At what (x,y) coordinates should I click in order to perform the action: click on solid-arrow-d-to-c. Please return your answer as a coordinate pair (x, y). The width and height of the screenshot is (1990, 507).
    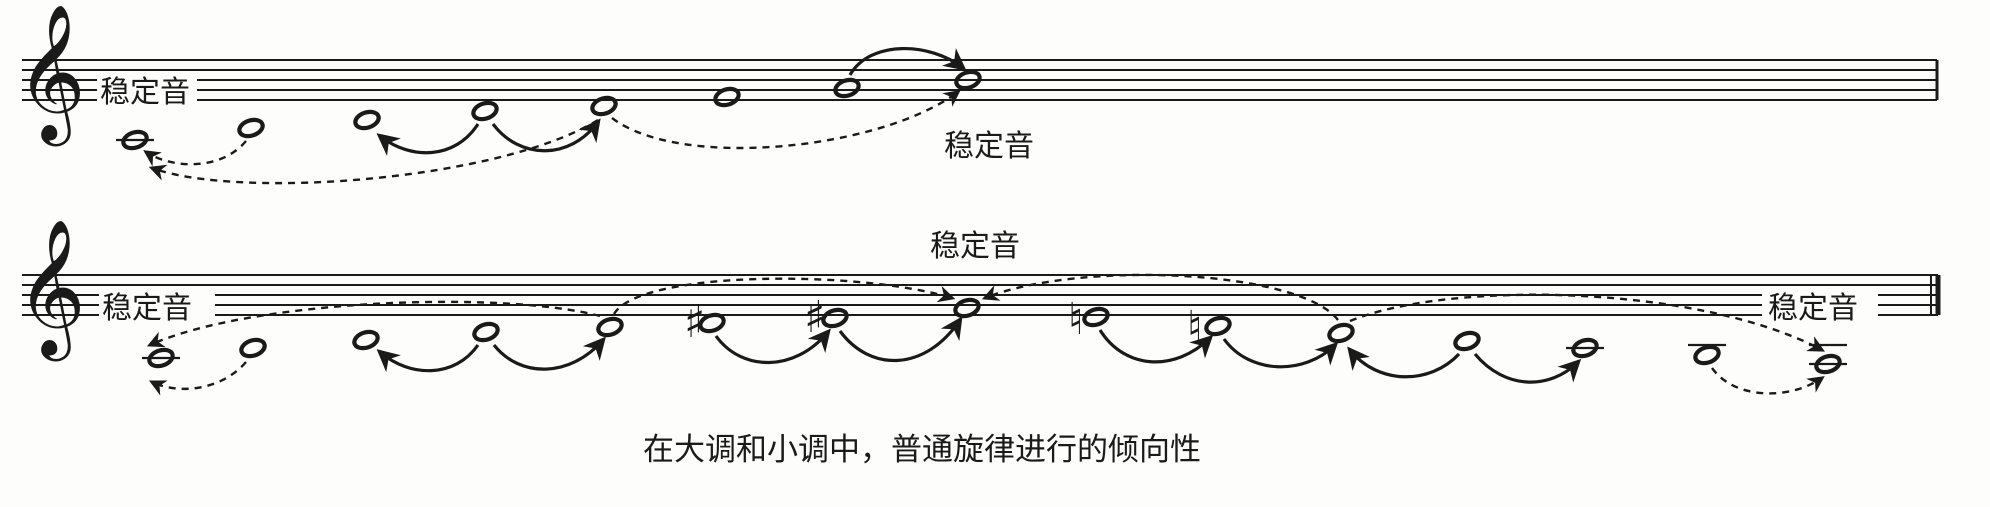
    Looking at the image, I should click on (1527, 368).